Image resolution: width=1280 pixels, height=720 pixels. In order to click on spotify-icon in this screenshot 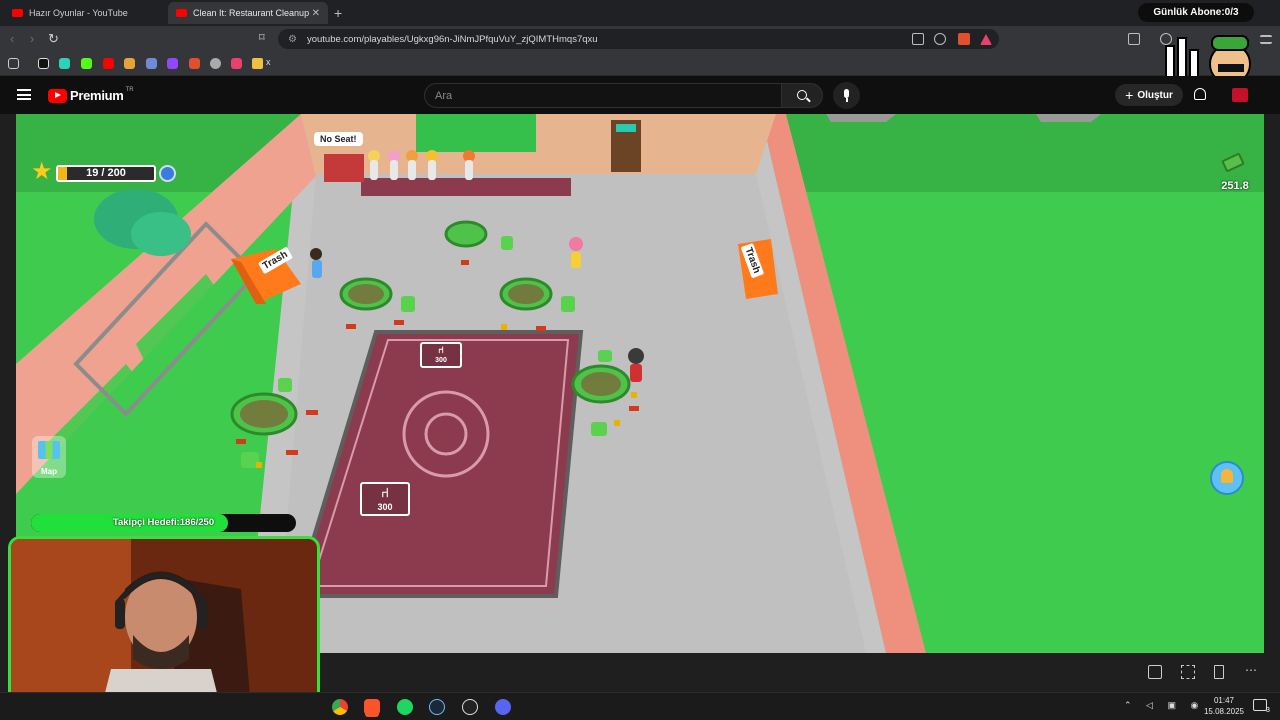, I will do `click(405, 707)`.